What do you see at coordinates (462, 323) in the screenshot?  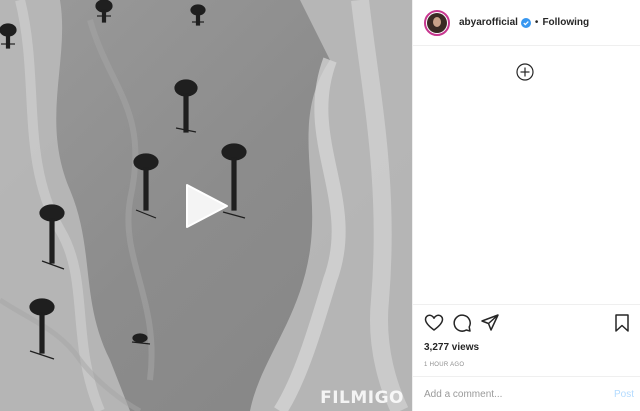 I see `comment-icon` at bounding box center [462, 323].